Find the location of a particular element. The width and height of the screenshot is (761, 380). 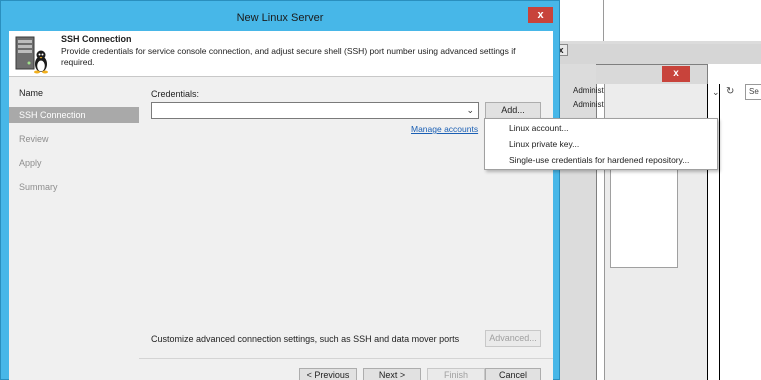

dialog-title: New Linux Server is located at coordinates (280, 18).